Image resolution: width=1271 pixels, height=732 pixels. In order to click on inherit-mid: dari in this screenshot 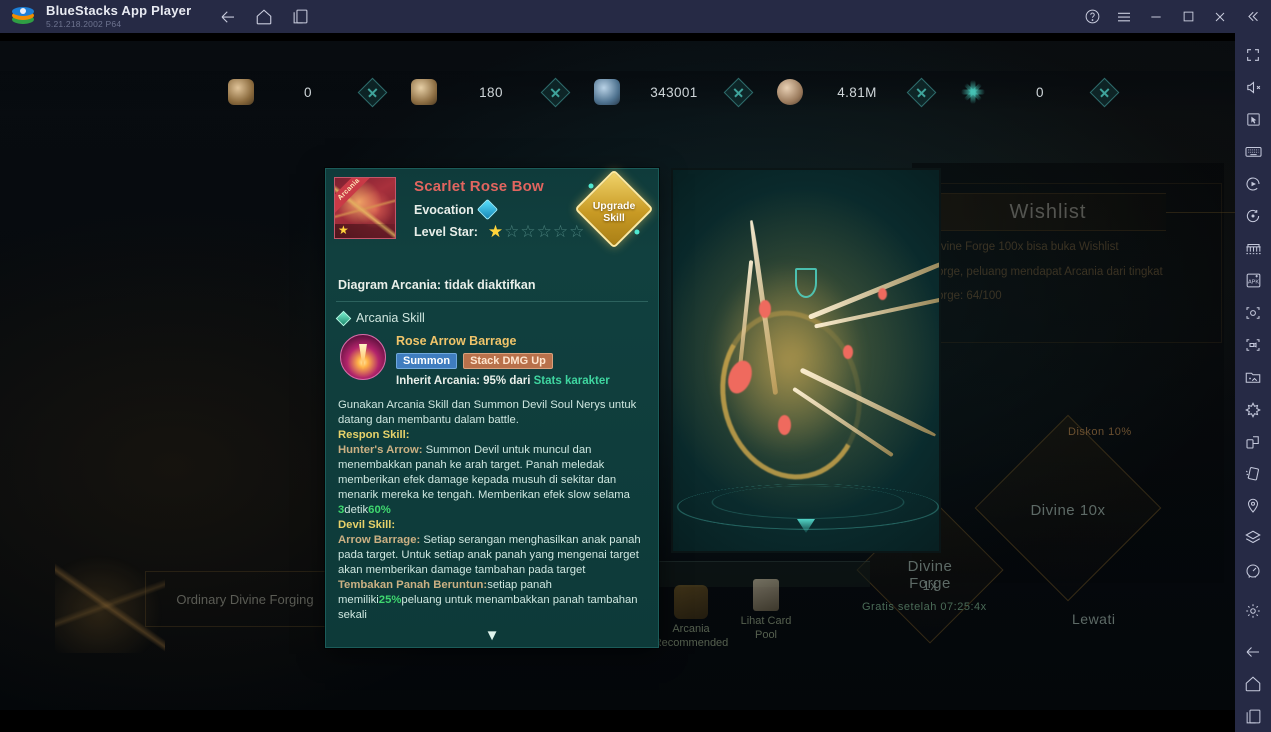, I will do `click(520, 381)`.